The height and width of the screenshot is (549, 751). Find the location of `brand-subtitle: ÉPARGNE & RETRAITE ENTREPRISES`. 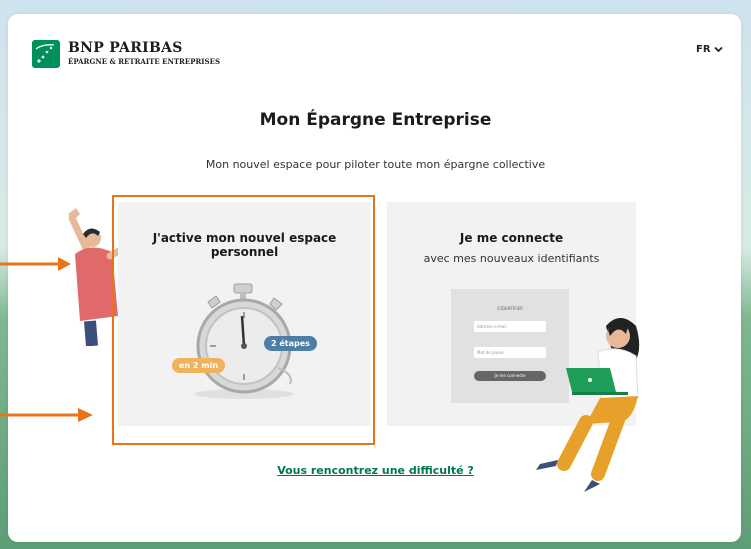

brand-subtitle: ÉPARGNE & RETRAITE ENTREPRISES is located at coordinates (144, 61).